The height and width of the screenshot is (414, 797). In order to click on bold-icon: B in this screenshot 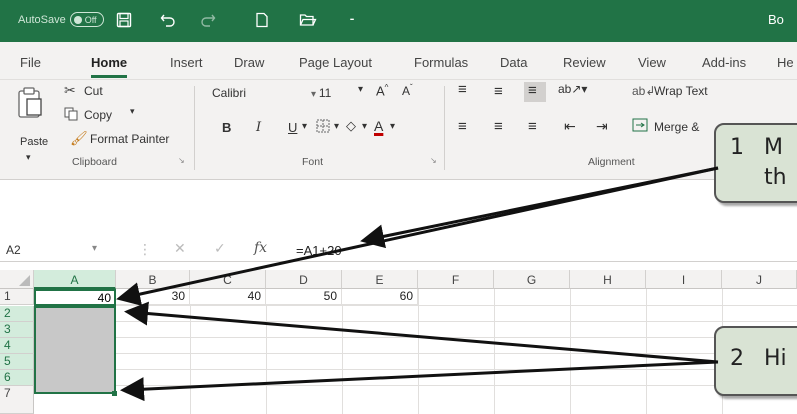, I will do `click(226, 127)`.